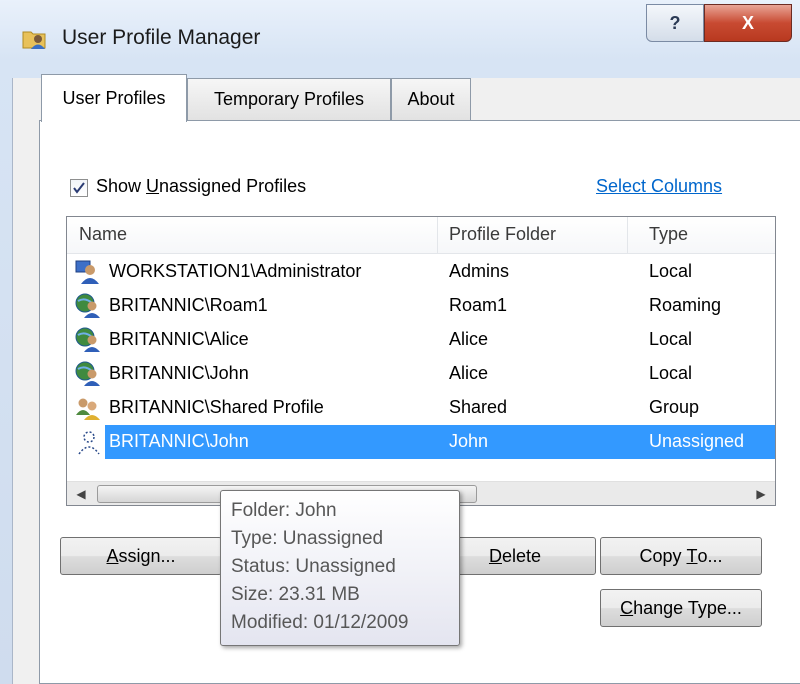 This screenshot has width=800, height=684. I want to click on row-name: BRITANNIC\Roam1, so click(188, 305).